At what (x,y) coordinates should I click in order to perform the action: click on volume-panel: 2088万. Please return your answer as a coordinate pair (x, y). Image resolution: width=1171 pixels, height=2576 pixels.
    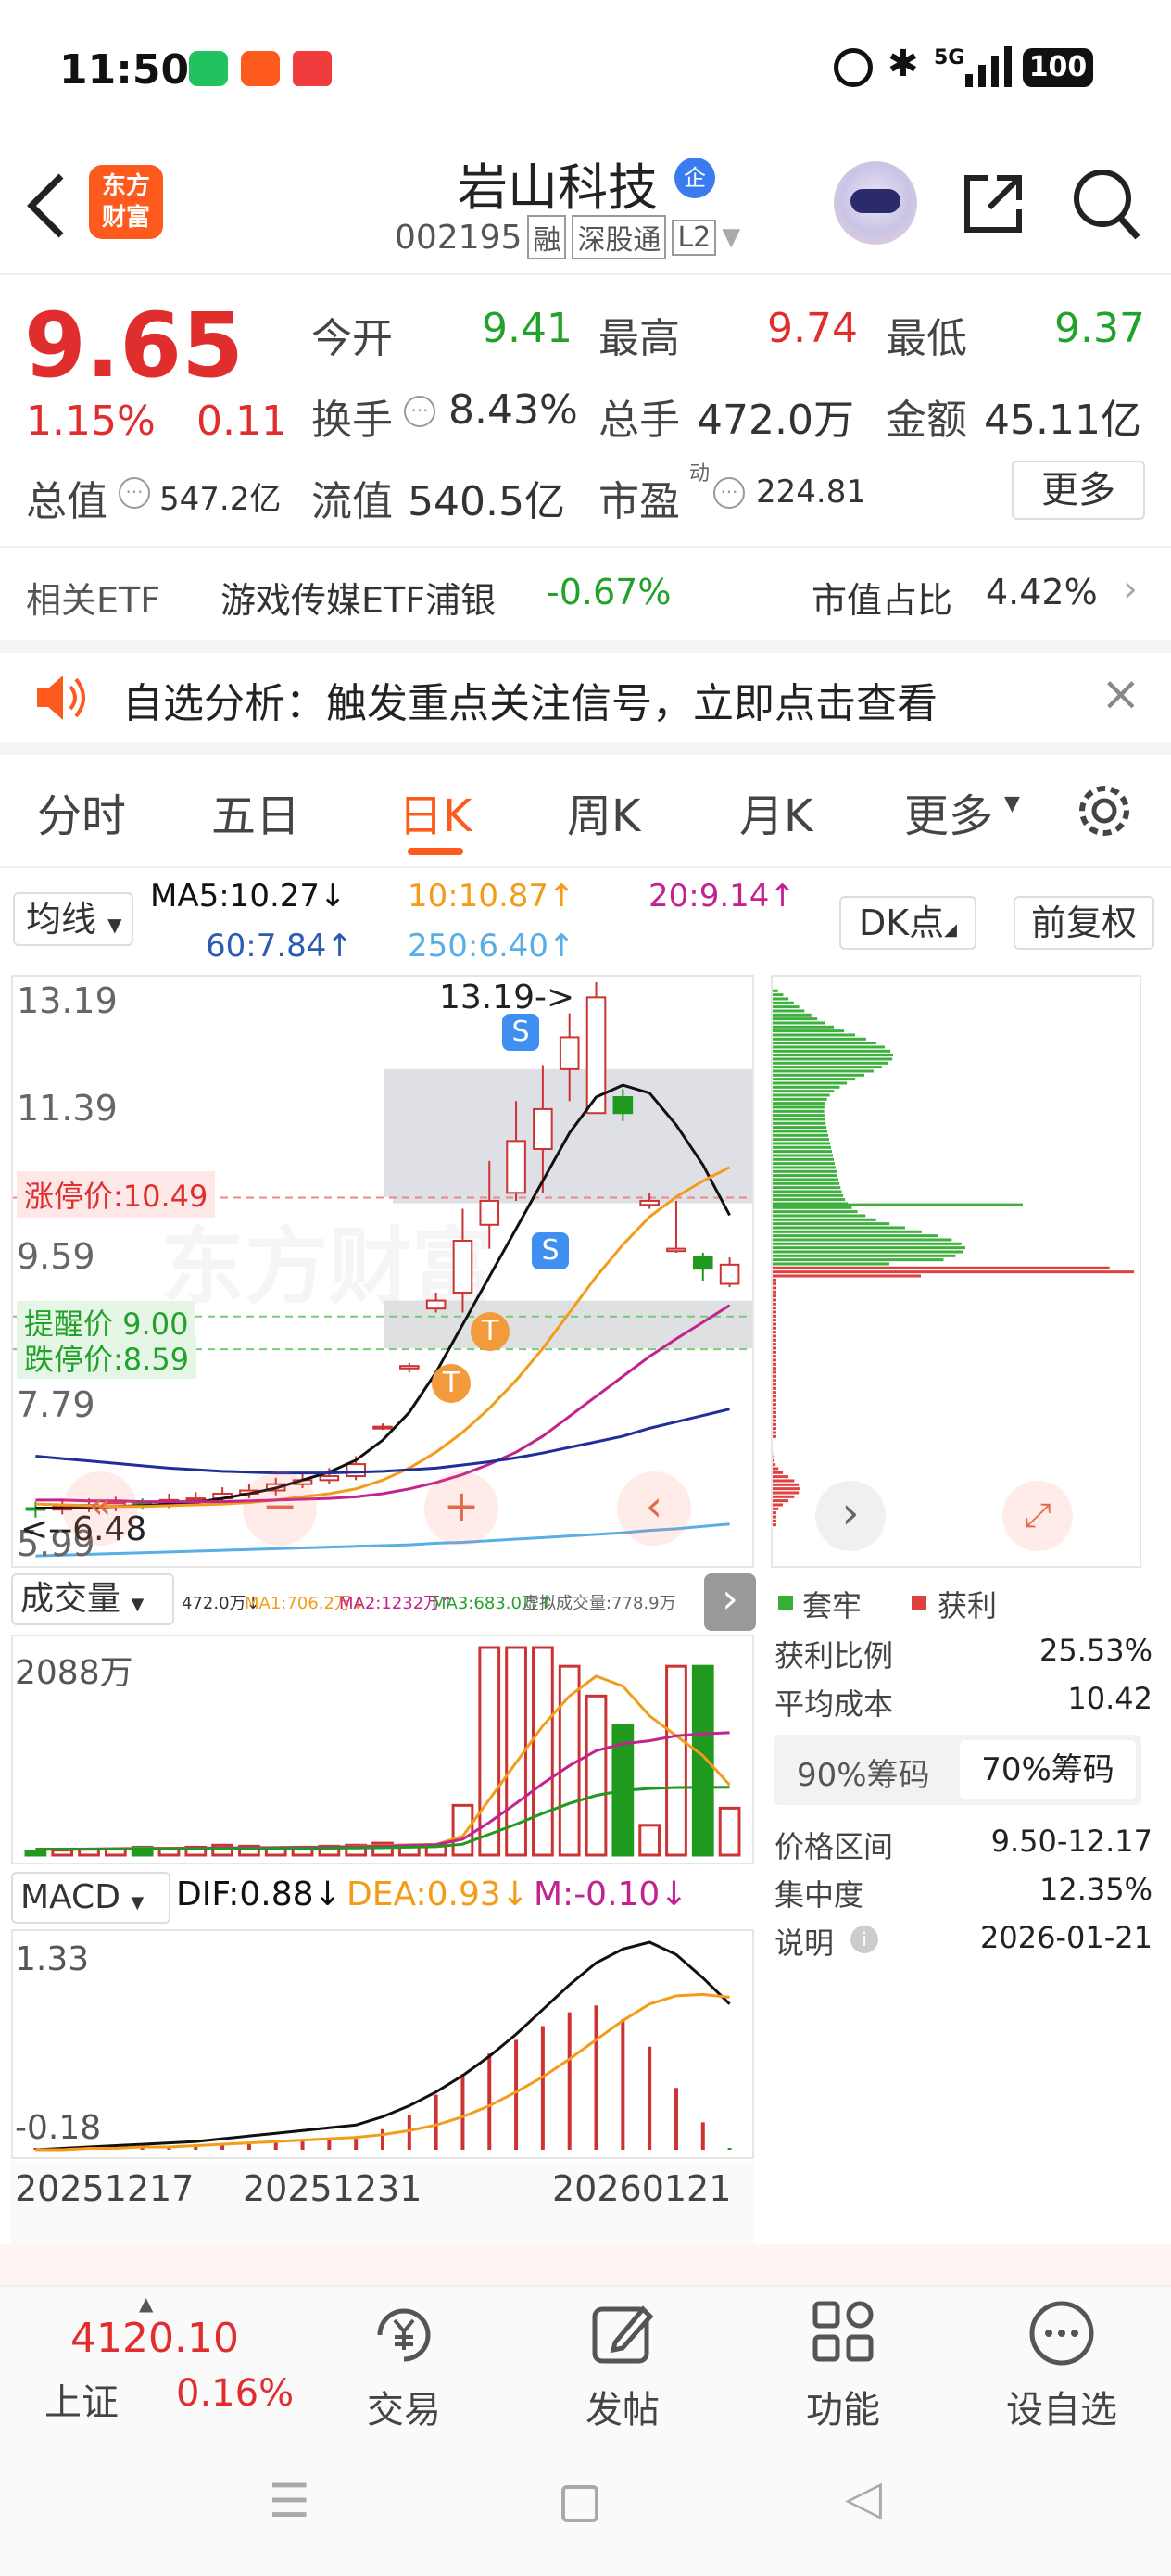
    Looking at the image, I should click on (383, 1750).